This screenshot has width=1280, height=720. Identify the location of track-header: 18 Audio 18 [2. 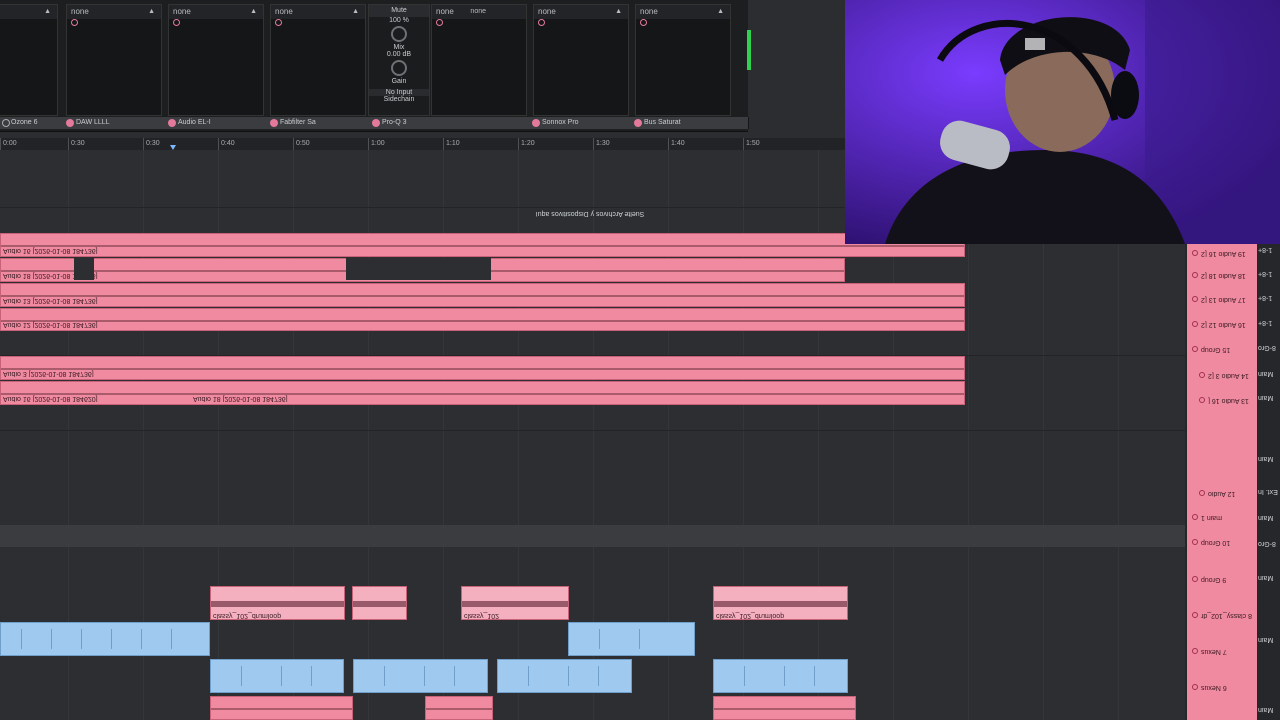
(1222, 277).